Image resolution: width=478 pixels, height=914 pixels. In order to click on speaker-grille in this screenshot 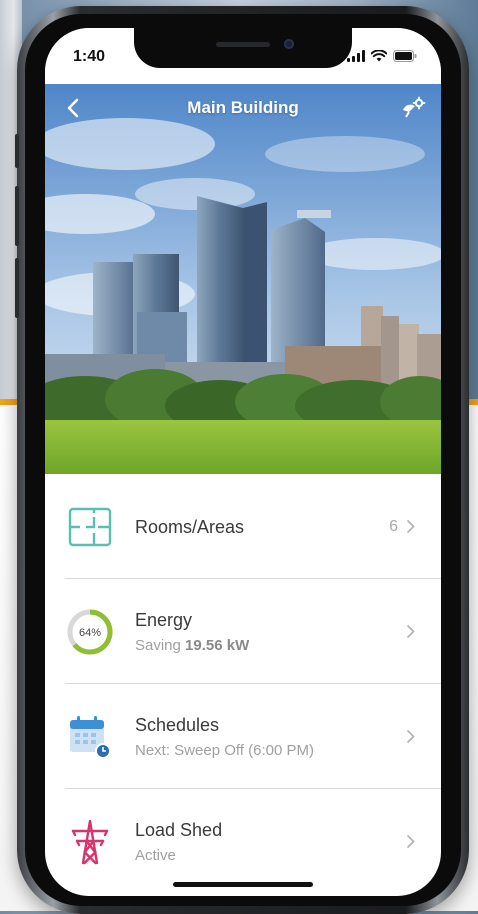, I will do `click(243, 44)`.